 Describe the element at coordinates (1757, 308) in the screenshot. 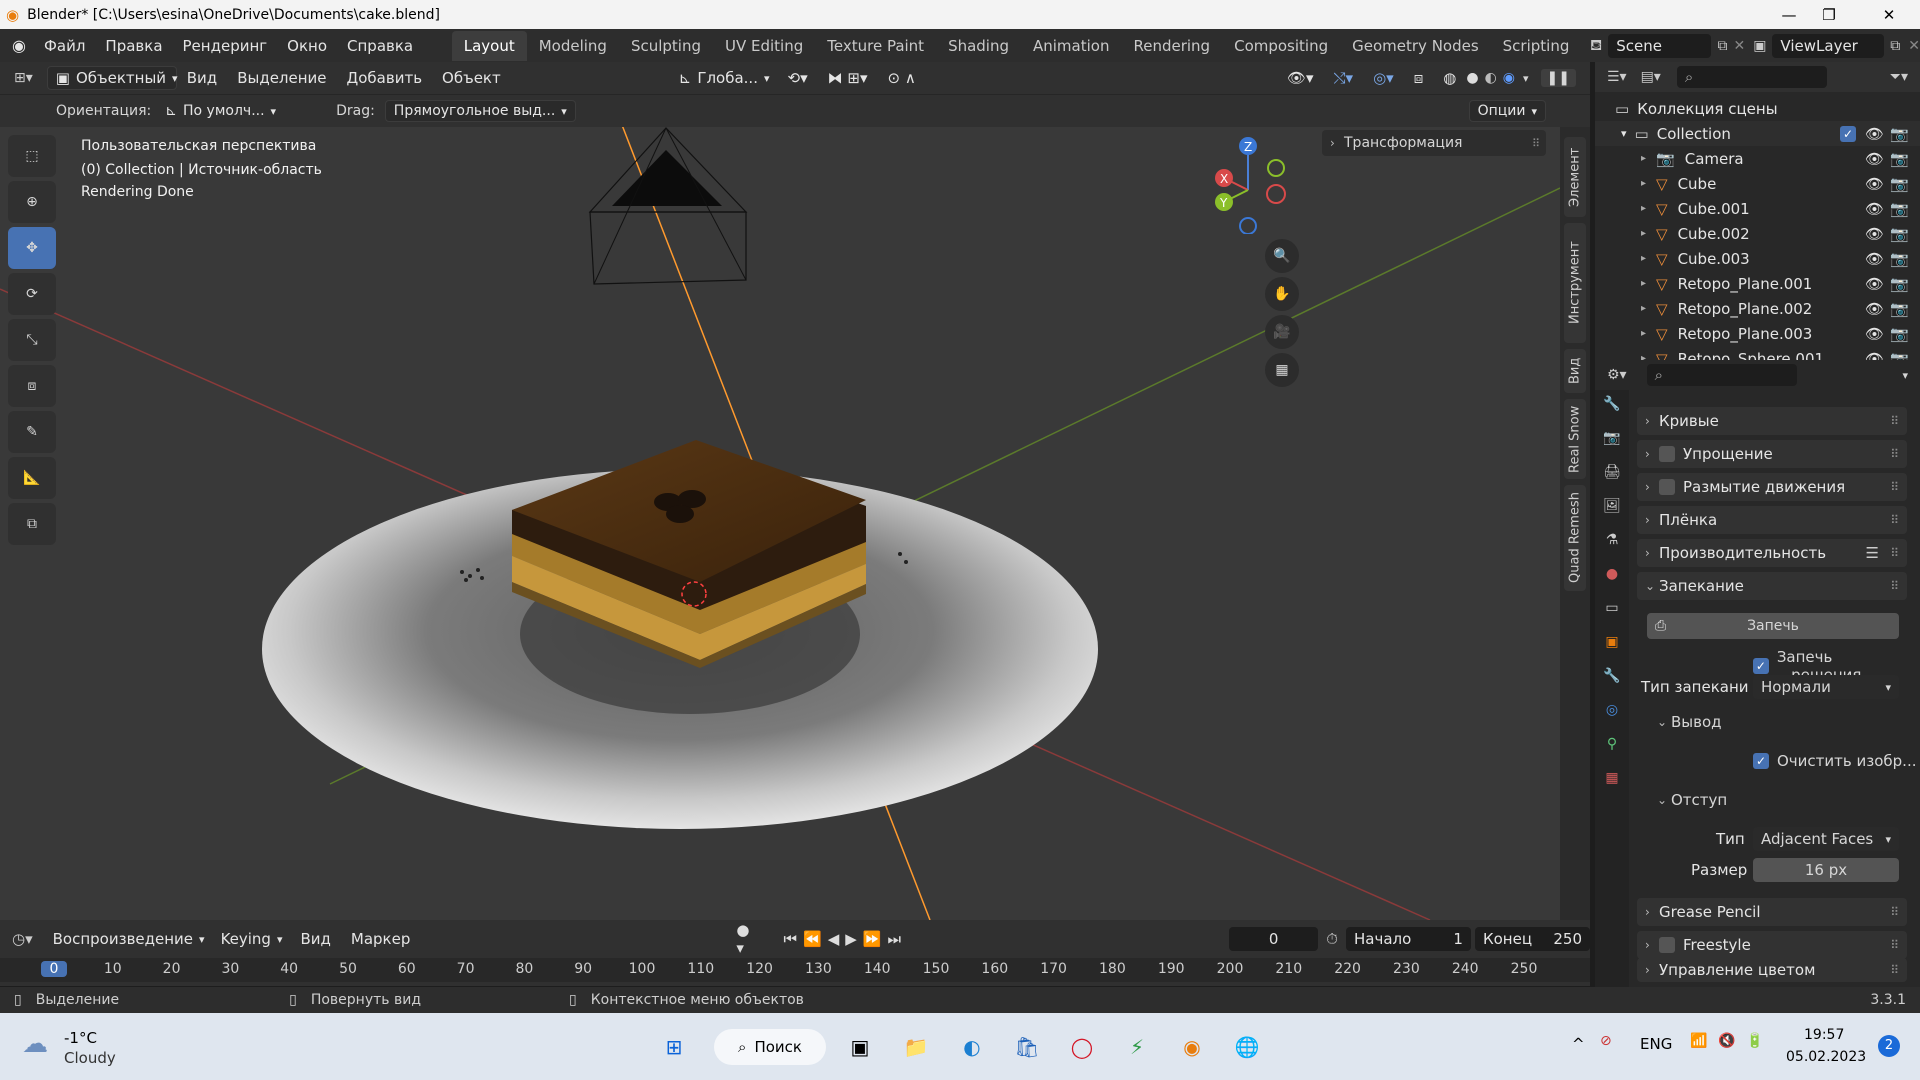

I see `outliner-item: ▸ ▽ Retopo_Plane.002 👁 📷` at that location.